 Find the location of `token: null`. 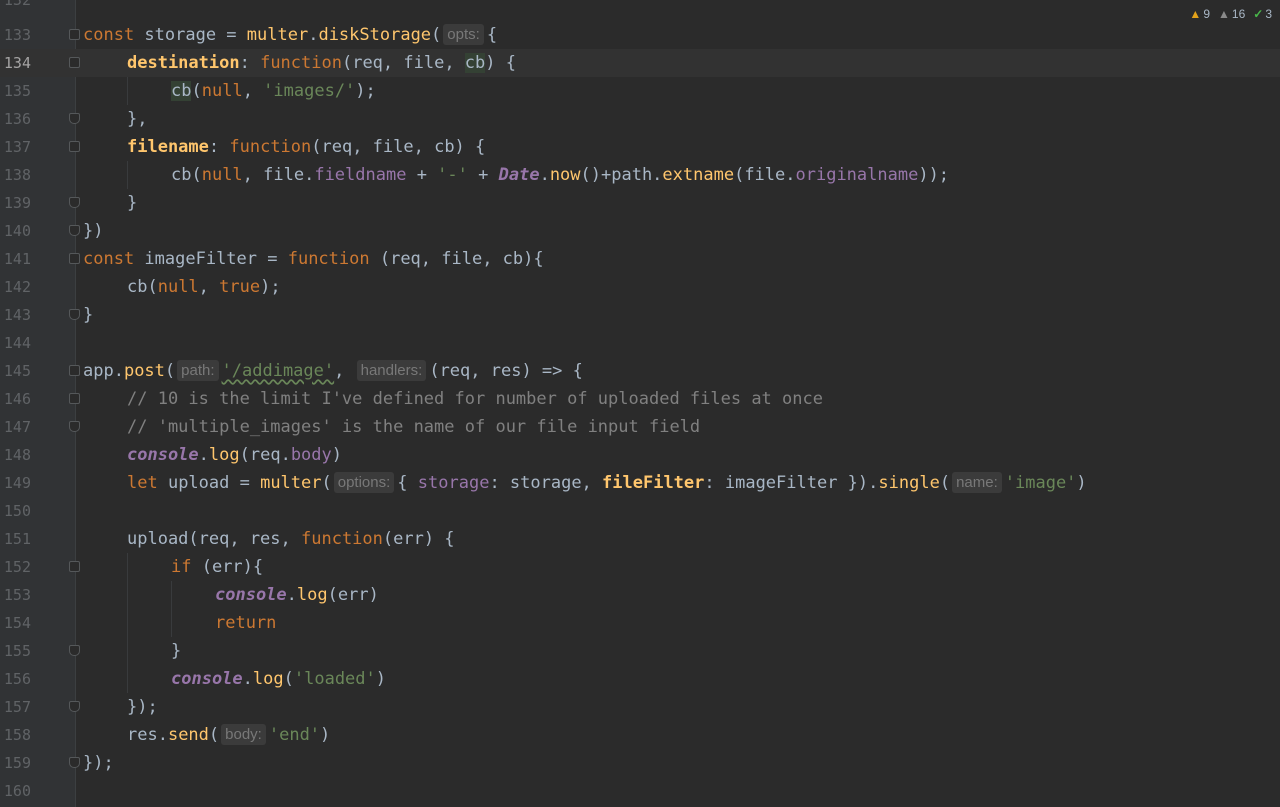

token: null is located at coordinates (178, 287).